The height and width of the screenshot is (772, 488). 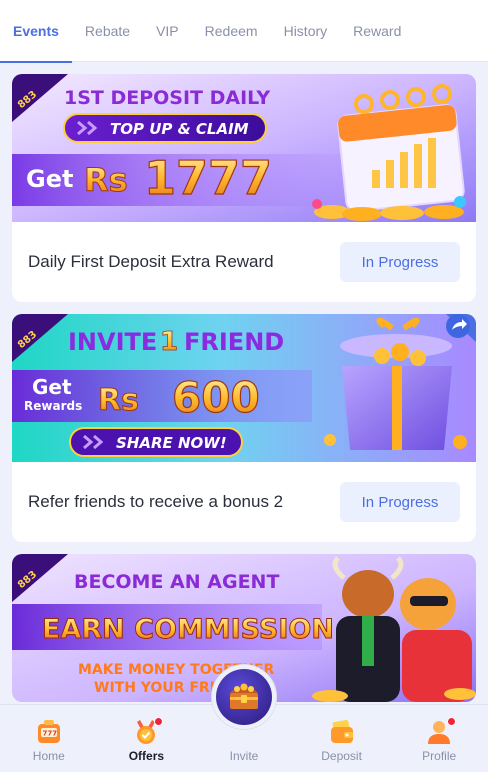 What do you see at coordinates (216, 397) in the screenshot?
I see `banner-amount: 600` at bounding box center [216, 397].